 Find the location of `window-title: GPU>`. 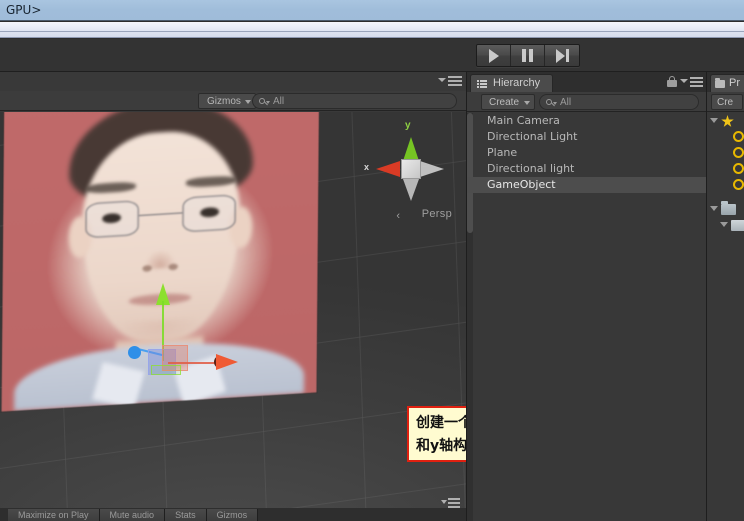

window-title: GPU> is located at coordinates (24, 10).